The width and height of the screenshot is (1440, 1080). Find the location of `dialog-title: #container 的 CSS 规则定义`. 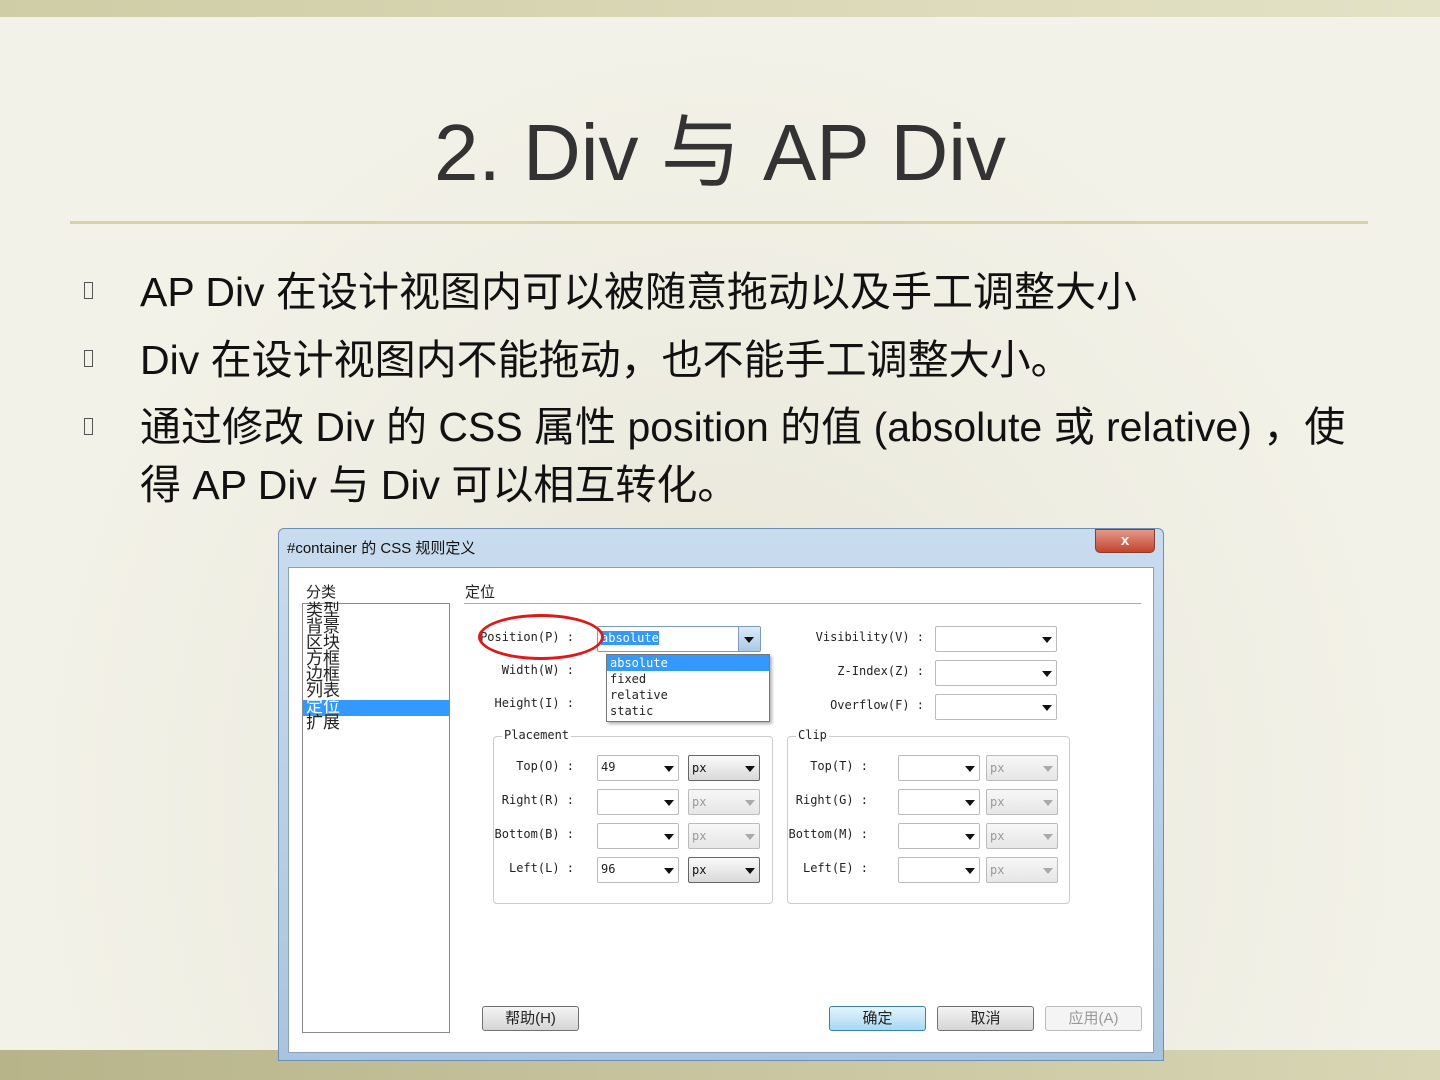

dialog-title: #container 的 CSS 规则定义 is located at coordinates (381, 548).